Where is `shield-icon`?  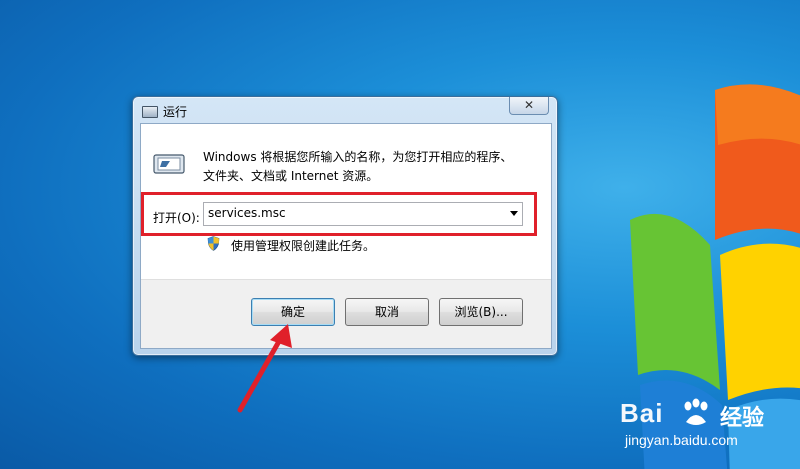 shield-icon is located at coordinates (213, 243).